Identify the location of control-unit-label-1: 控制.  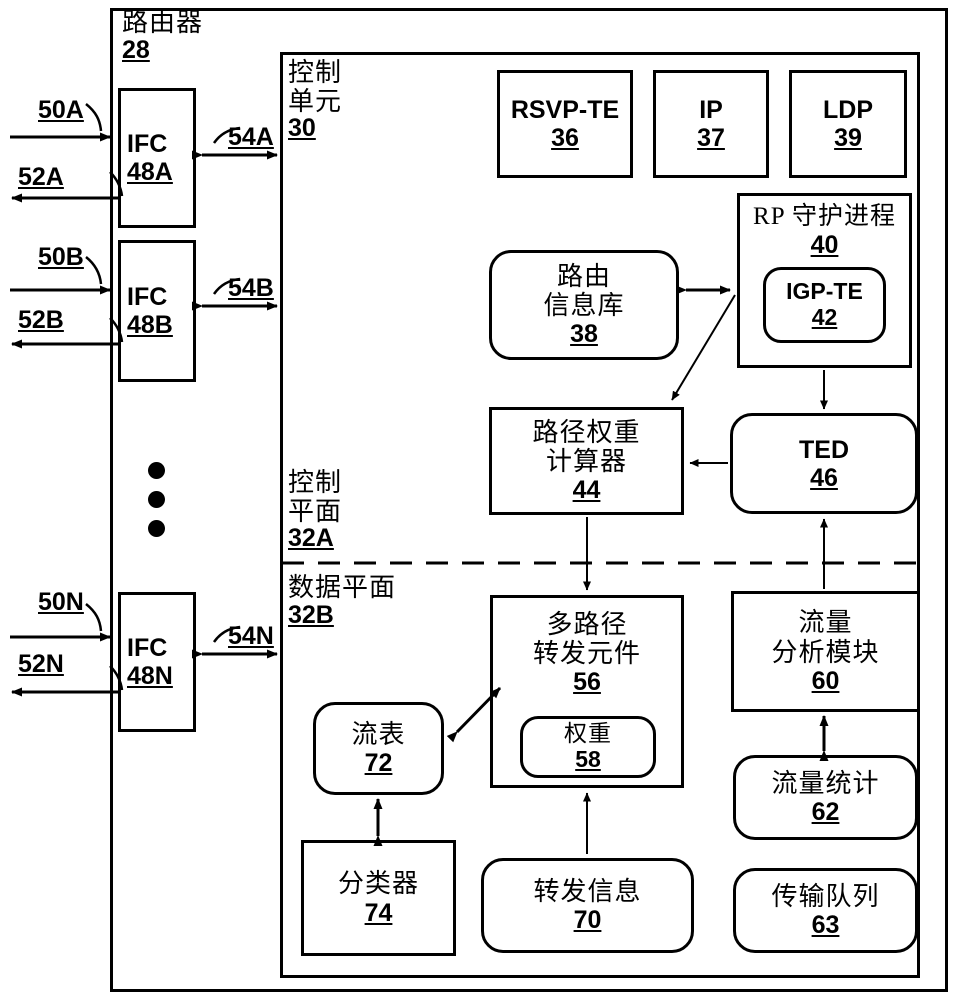
(315, 72).